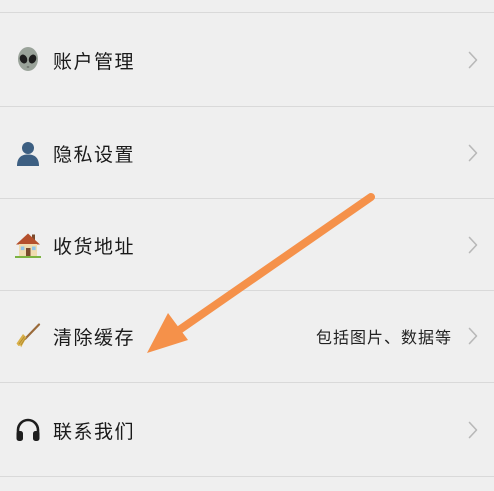 The width and height of the screenshot is (494, 491). Describe the element at coordinates (247, 430) in the screenshot. I see `settings-item-contact-us: 联系我们` at that location.